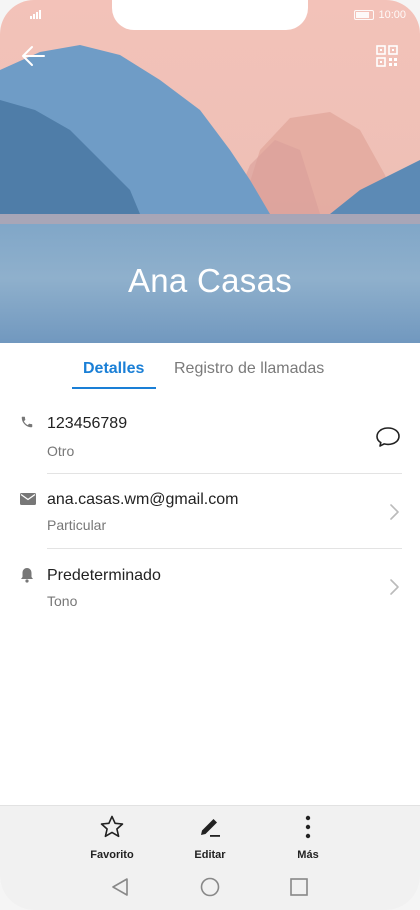 This screenshot has height=910, width=420. I want to click on mail-icon, so click(28, 499).